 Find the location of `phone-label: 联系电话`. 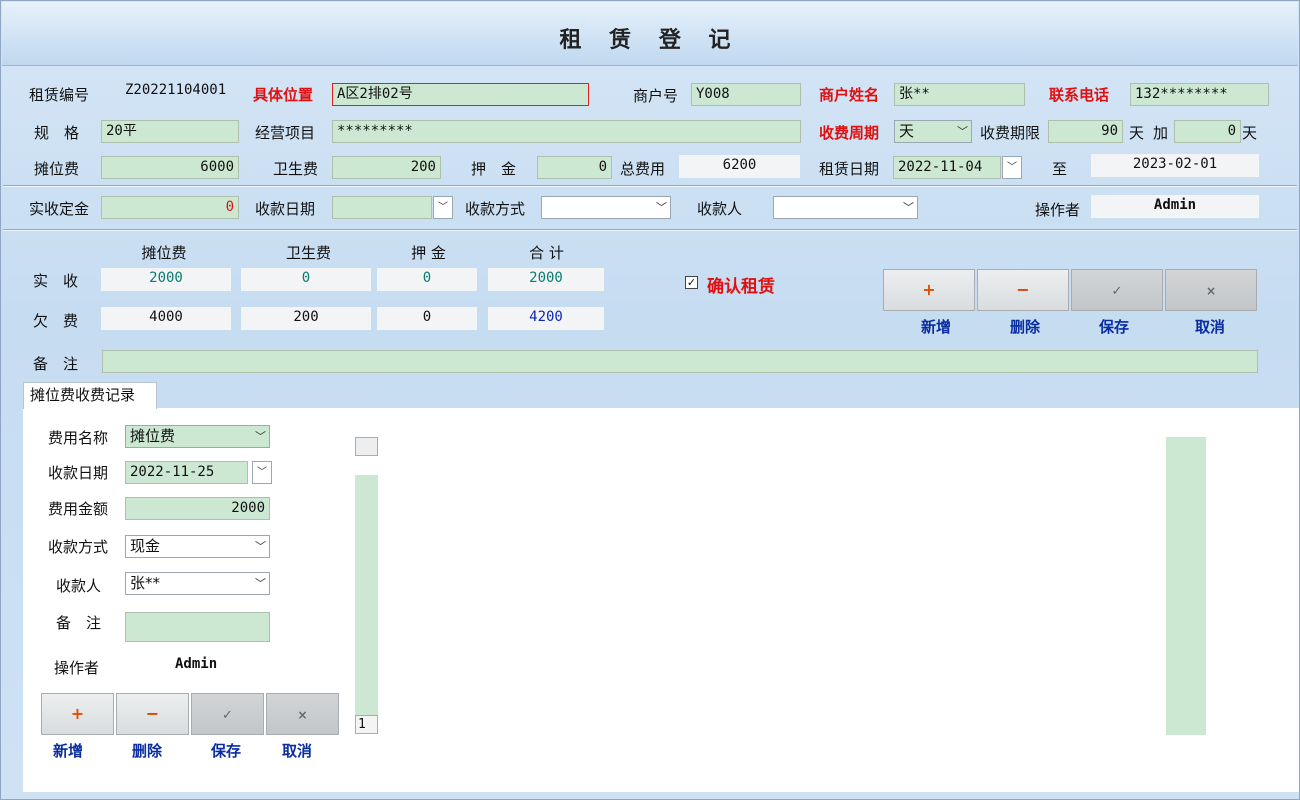

phone-label: 联系电话 is located at coordinates (1079, 95).